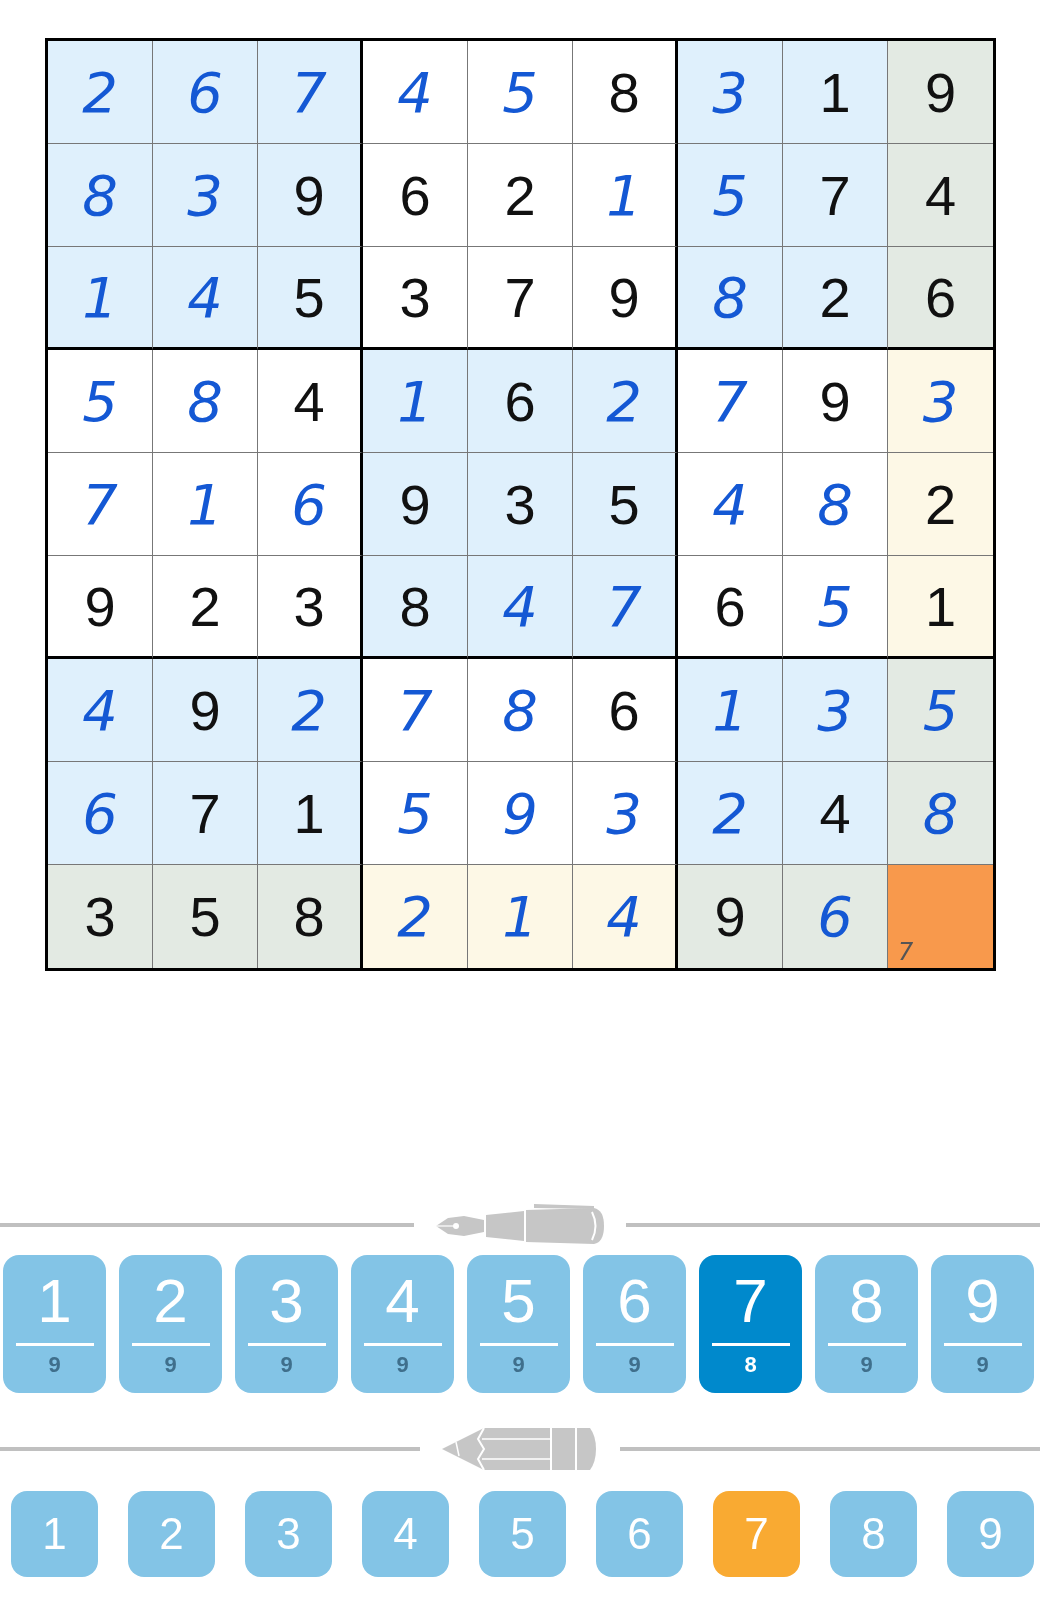 The height and width of the screenshot is (1600, 1040). I want to click on digit-button: 7 8, so click(750, 1324).